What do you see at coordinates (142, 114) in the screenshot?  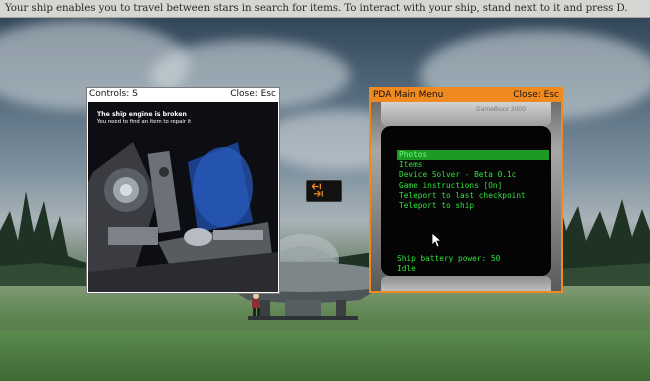 I see `photo-caption-title: The ship engine is broken` at bounding box center [142, 114].